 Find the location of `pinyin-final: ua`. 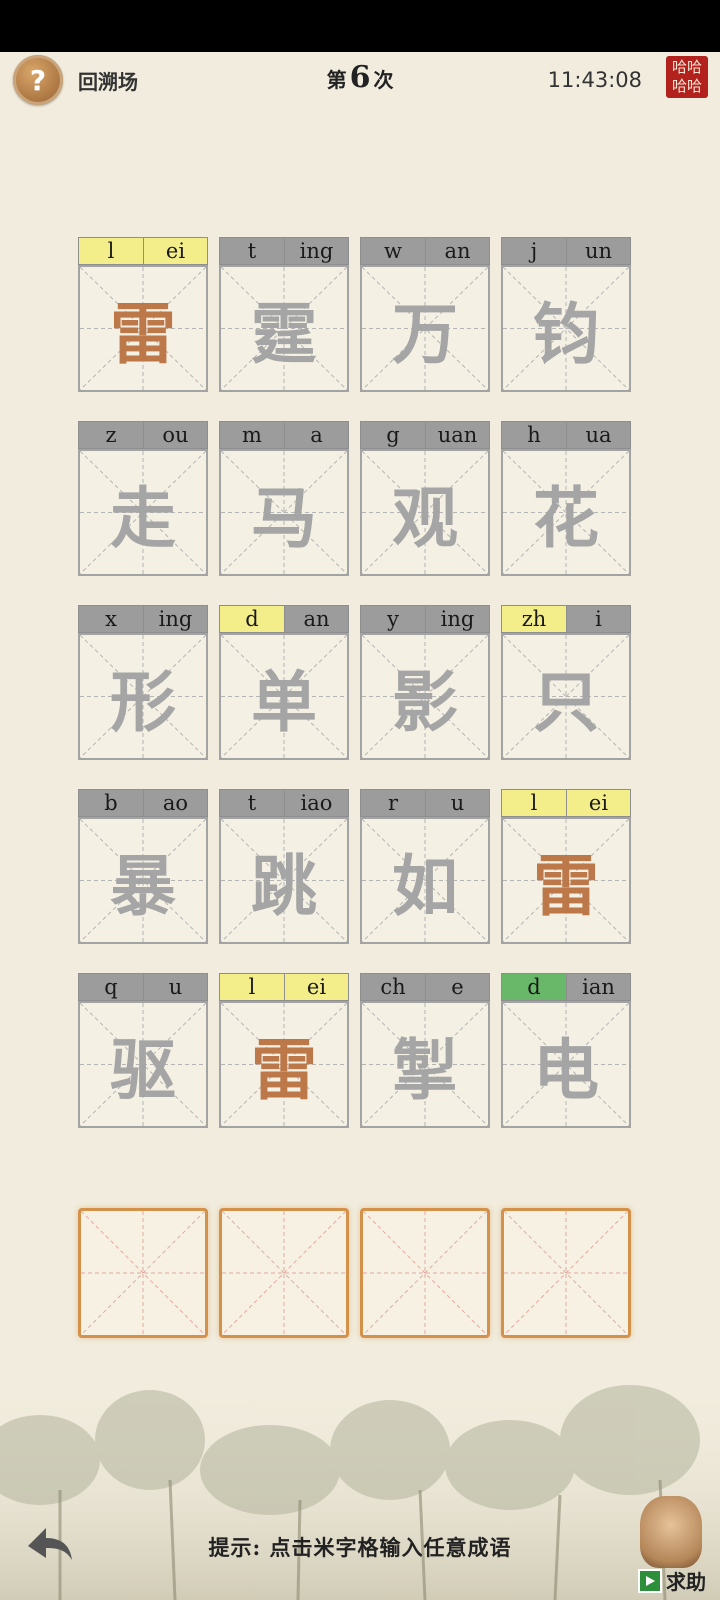

pinyin-final: ua is located at coordinates (598, 435).